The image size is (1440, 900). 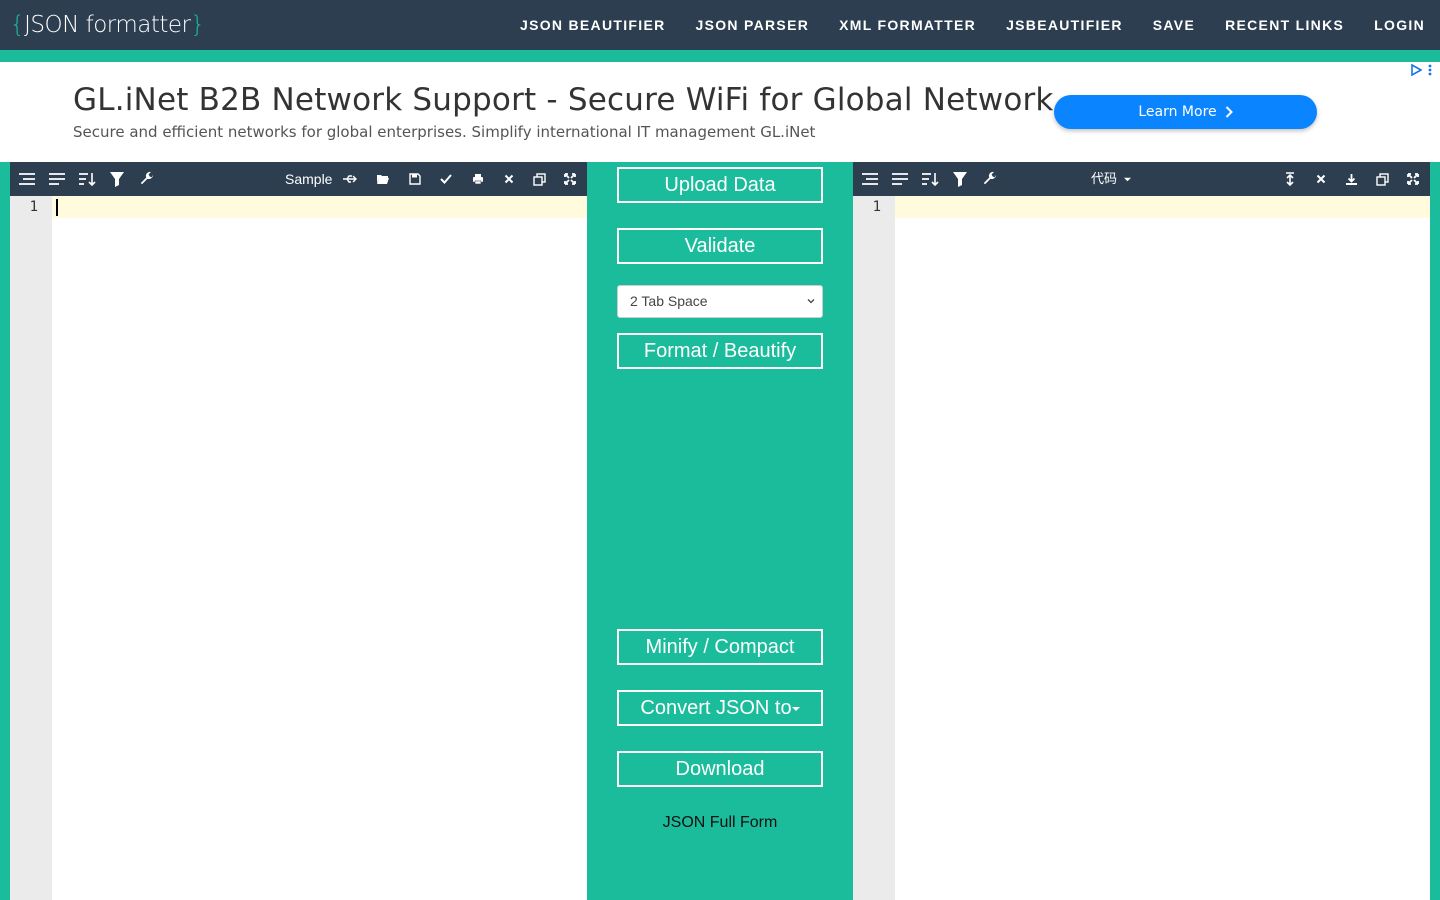 What do you see at coordinates (720, 769) in the screenshot?
I see `download-button: Download` at bounding box center [720, 769].